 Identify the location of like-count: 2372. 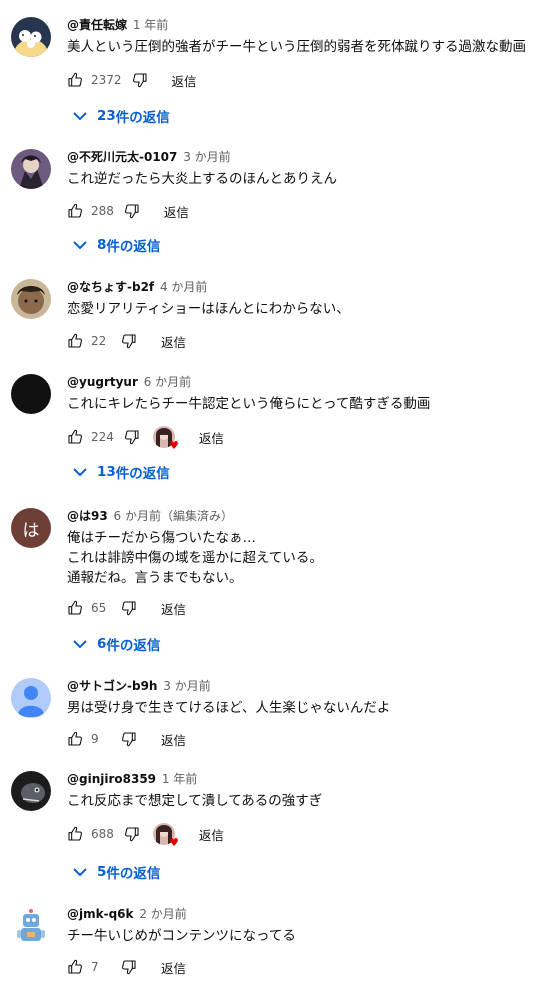
(106, 80).